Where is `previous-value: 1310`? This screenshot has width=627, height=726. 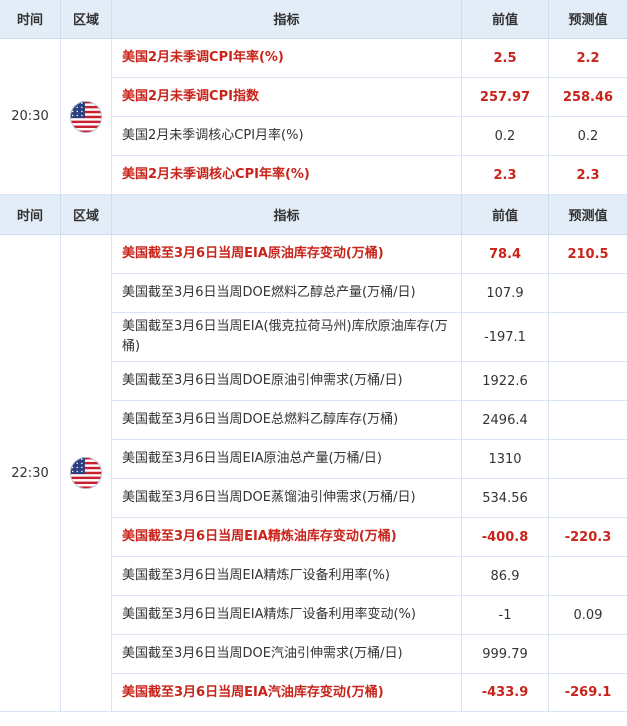 previous-value: 1310 is located at coordinates (505, 459).